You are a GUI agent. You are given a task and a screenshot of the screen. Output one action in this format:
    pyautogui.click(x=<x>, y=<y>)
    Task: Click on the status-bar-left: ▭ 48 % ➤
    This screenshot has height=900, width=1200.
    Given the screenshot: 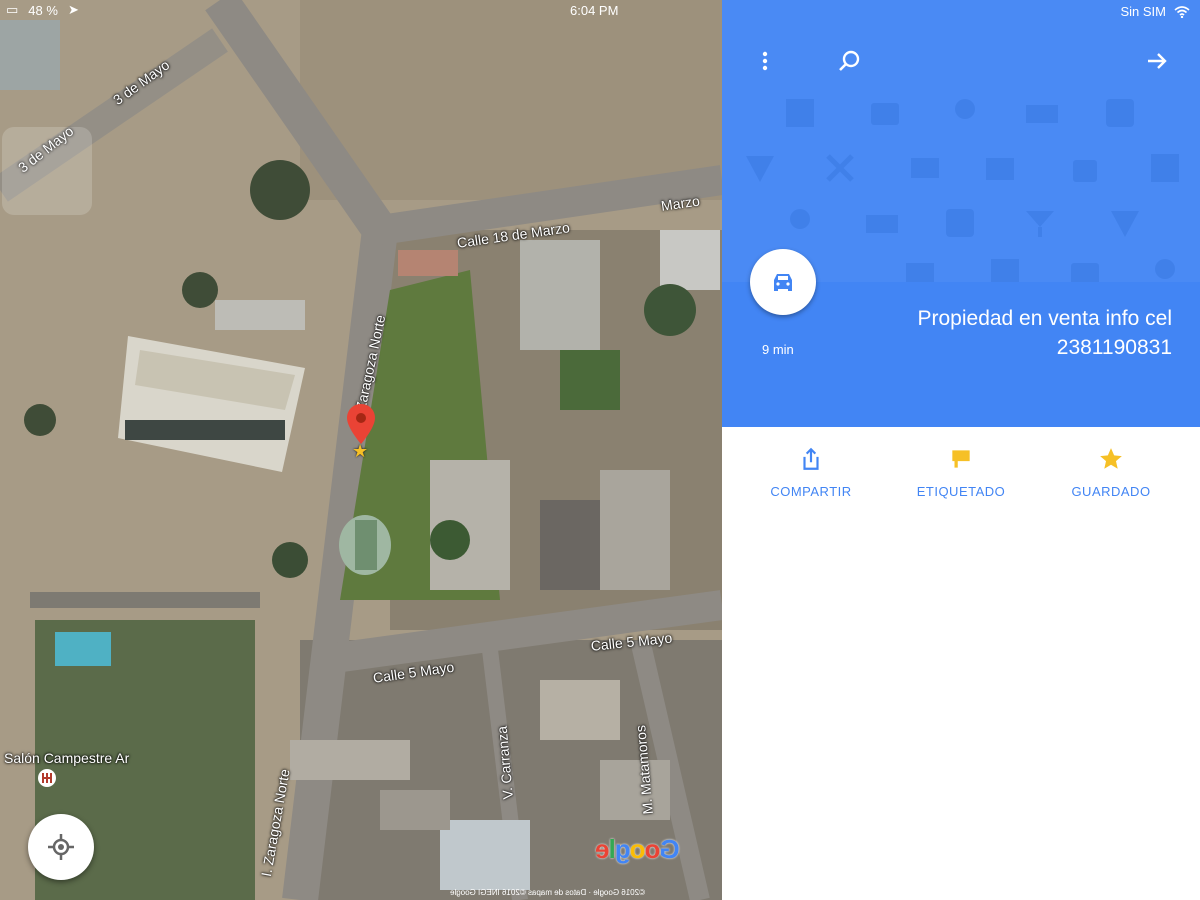 What is the action you would take?
    pyautogui.click(x=42, y=10)
    